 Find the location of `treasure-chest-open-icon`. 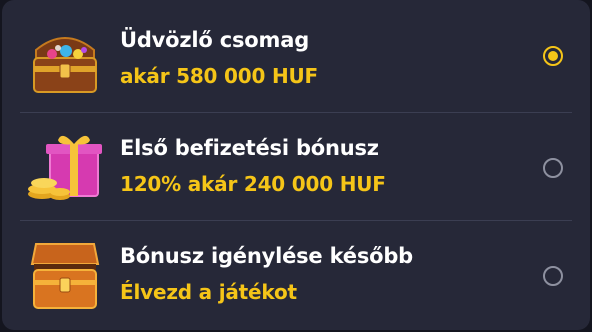

treasure-chest-open-icon is located at coordinates (65, 275).